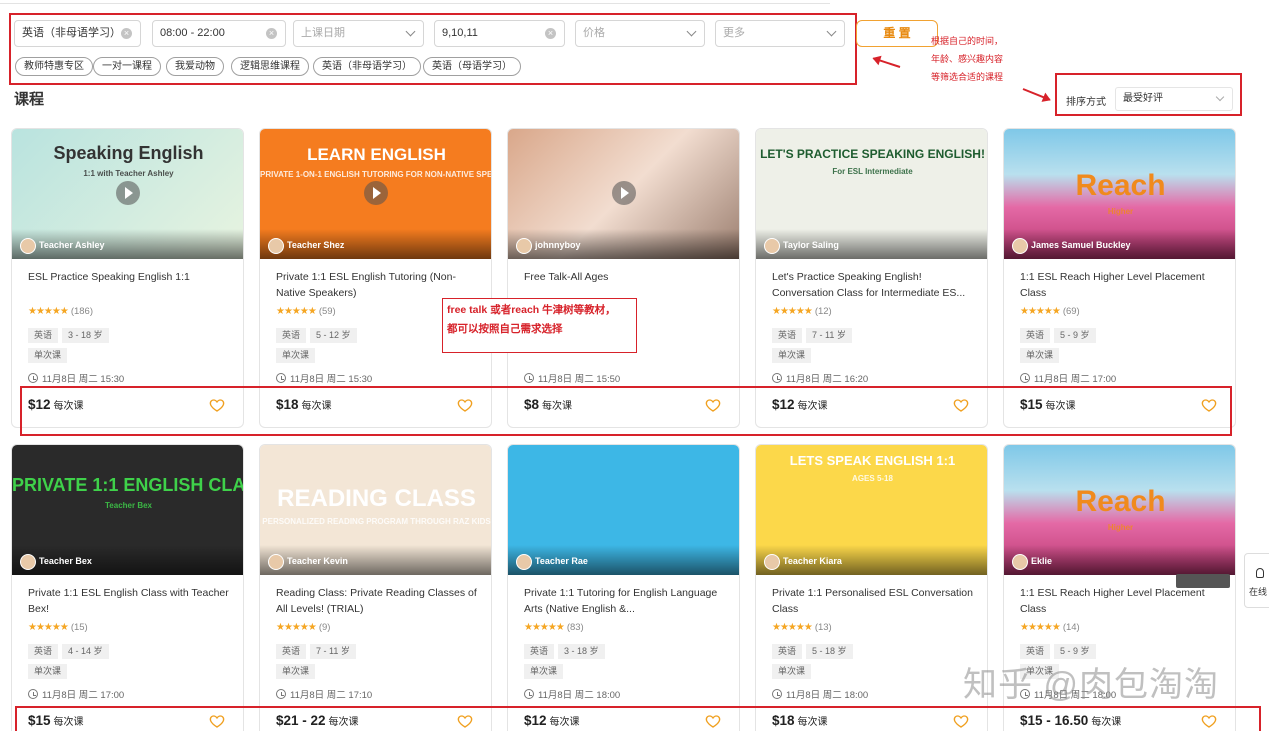  I want to click on filter-tag: 逻辑思维课程, so click(270, 66).